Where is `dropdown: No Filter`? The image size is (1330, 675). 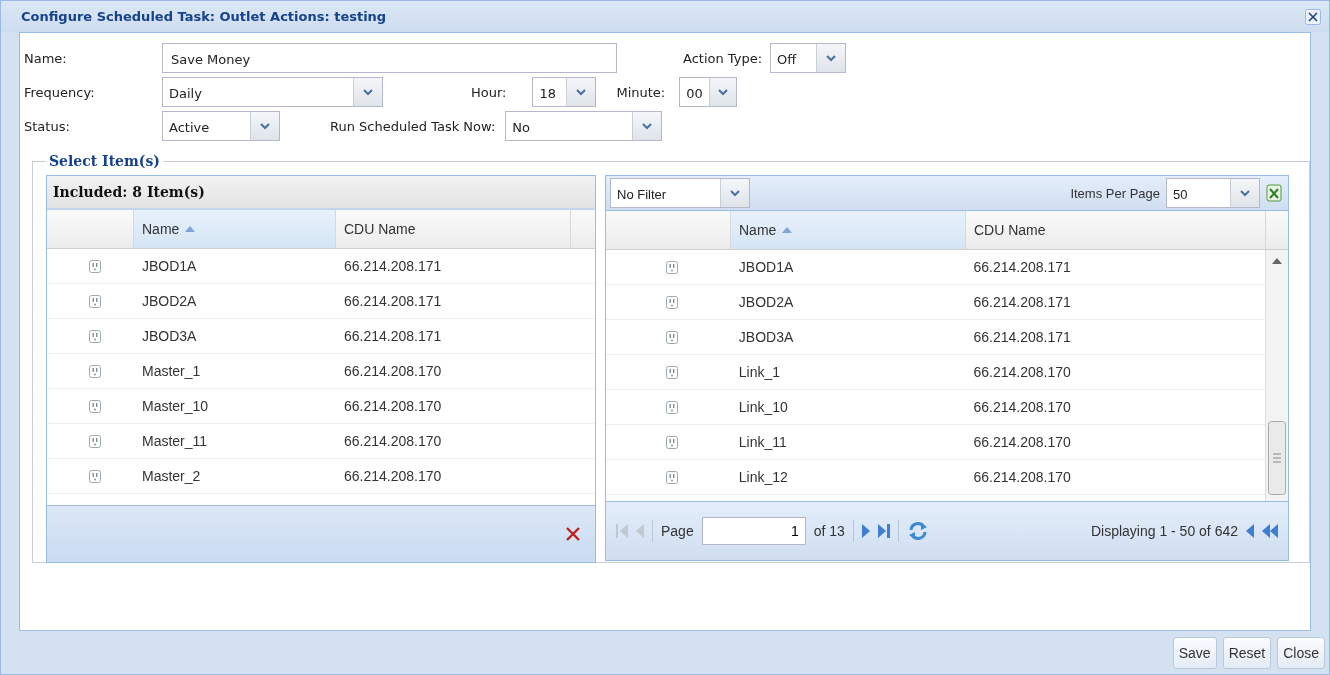
dropdown: No Filter is located at coordinates (680, 193).